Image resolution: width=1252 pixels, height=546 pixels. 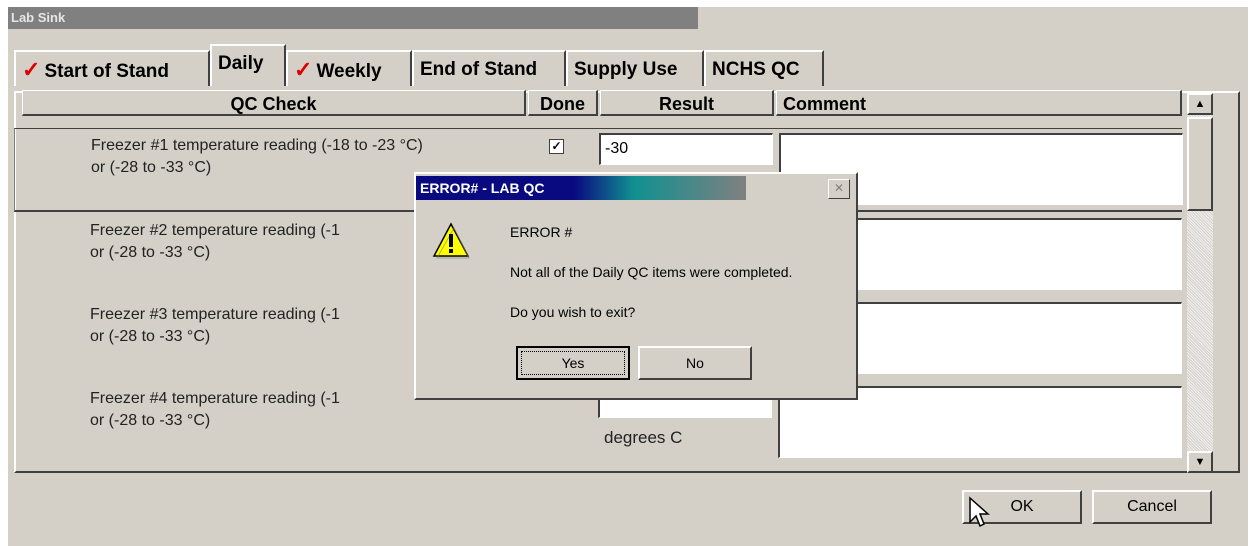 I want to click on error-code: ERROR #, so click(x=541, y=232).